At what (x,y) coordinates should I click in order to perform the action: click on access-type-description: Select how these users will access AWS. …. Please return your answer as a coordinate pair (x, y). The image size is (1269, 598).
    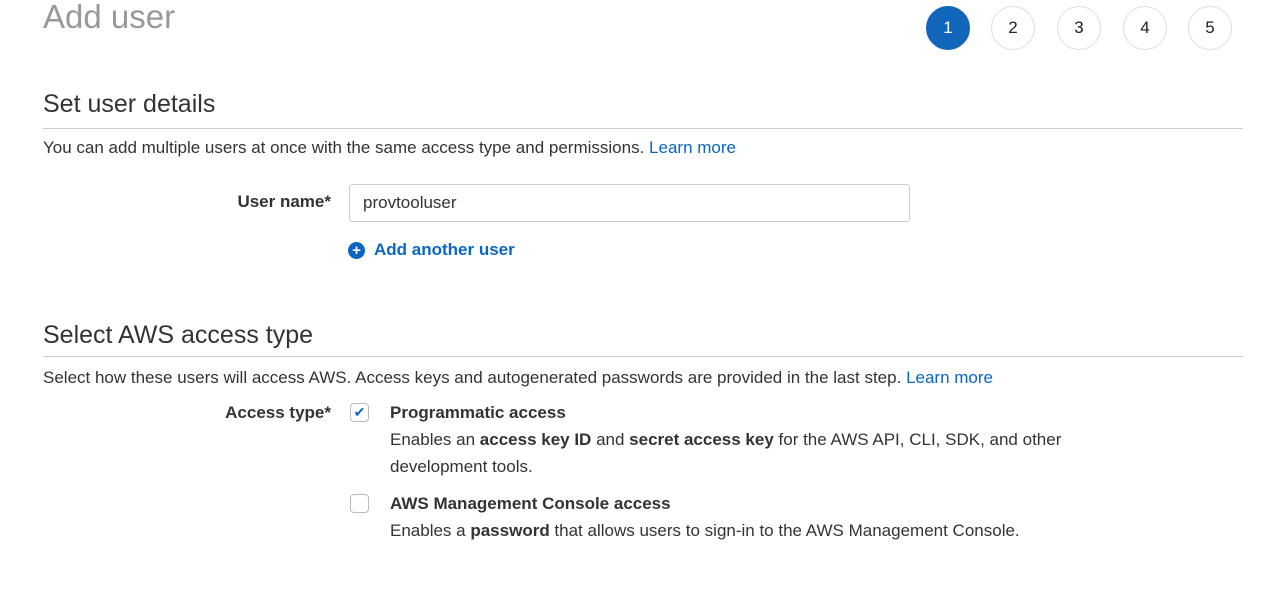
    Looking at the image, I should click on (518, 378).